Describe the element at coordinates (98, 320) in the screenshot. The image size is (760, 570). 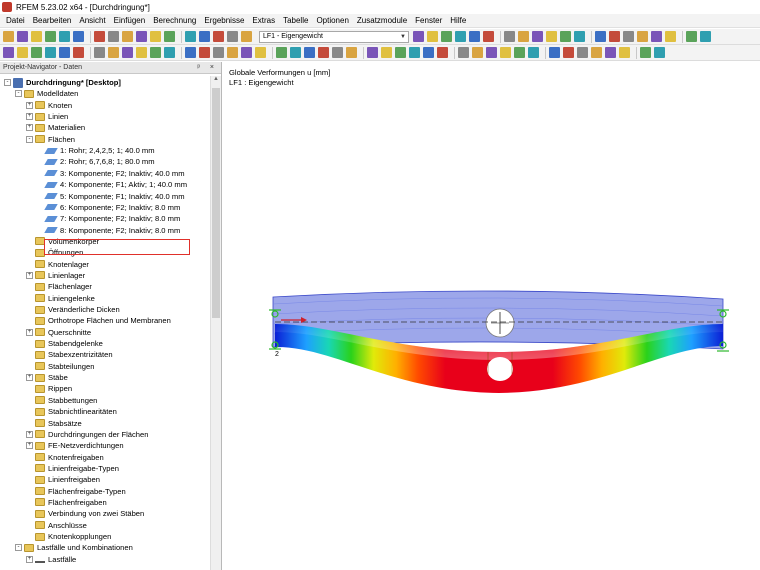
I see `tree-item: Orthotrope Flächen und Membranen` at that location.